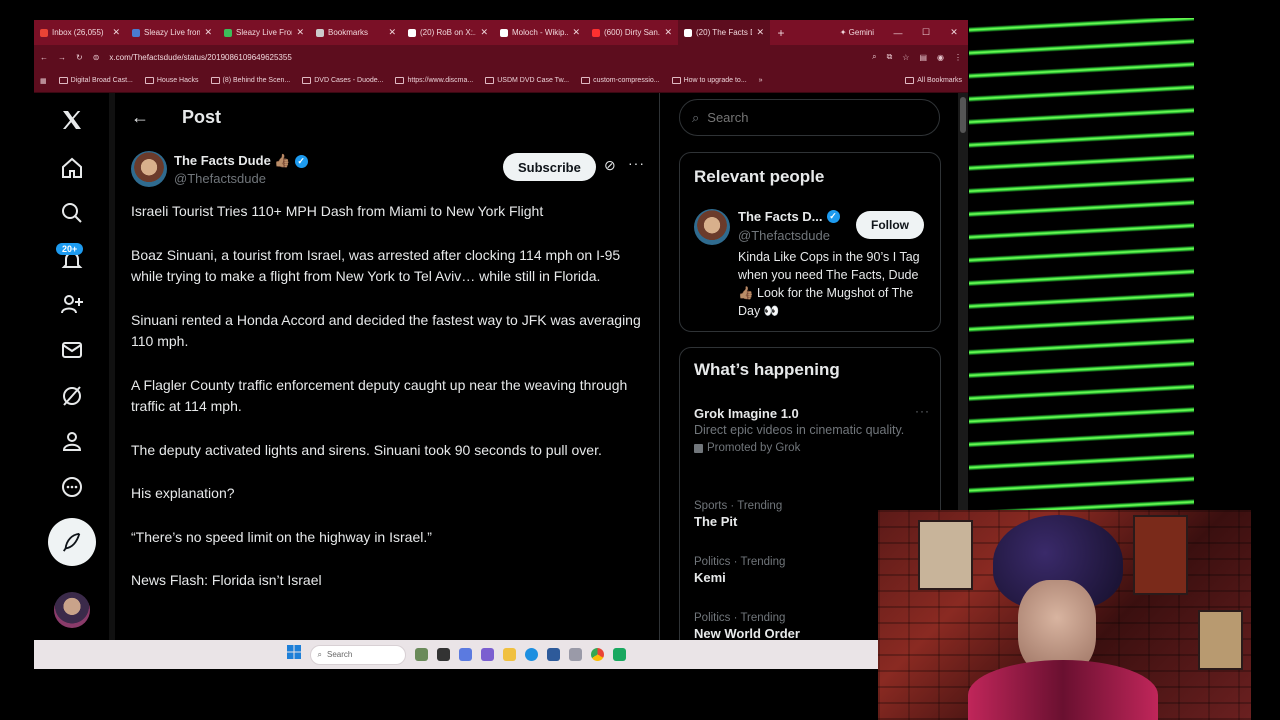 Image resolution: width=1280 pixels, height=720 pixels. I want to click on browser-tab: Inbox (26,055) ✕, so click(80, 32).